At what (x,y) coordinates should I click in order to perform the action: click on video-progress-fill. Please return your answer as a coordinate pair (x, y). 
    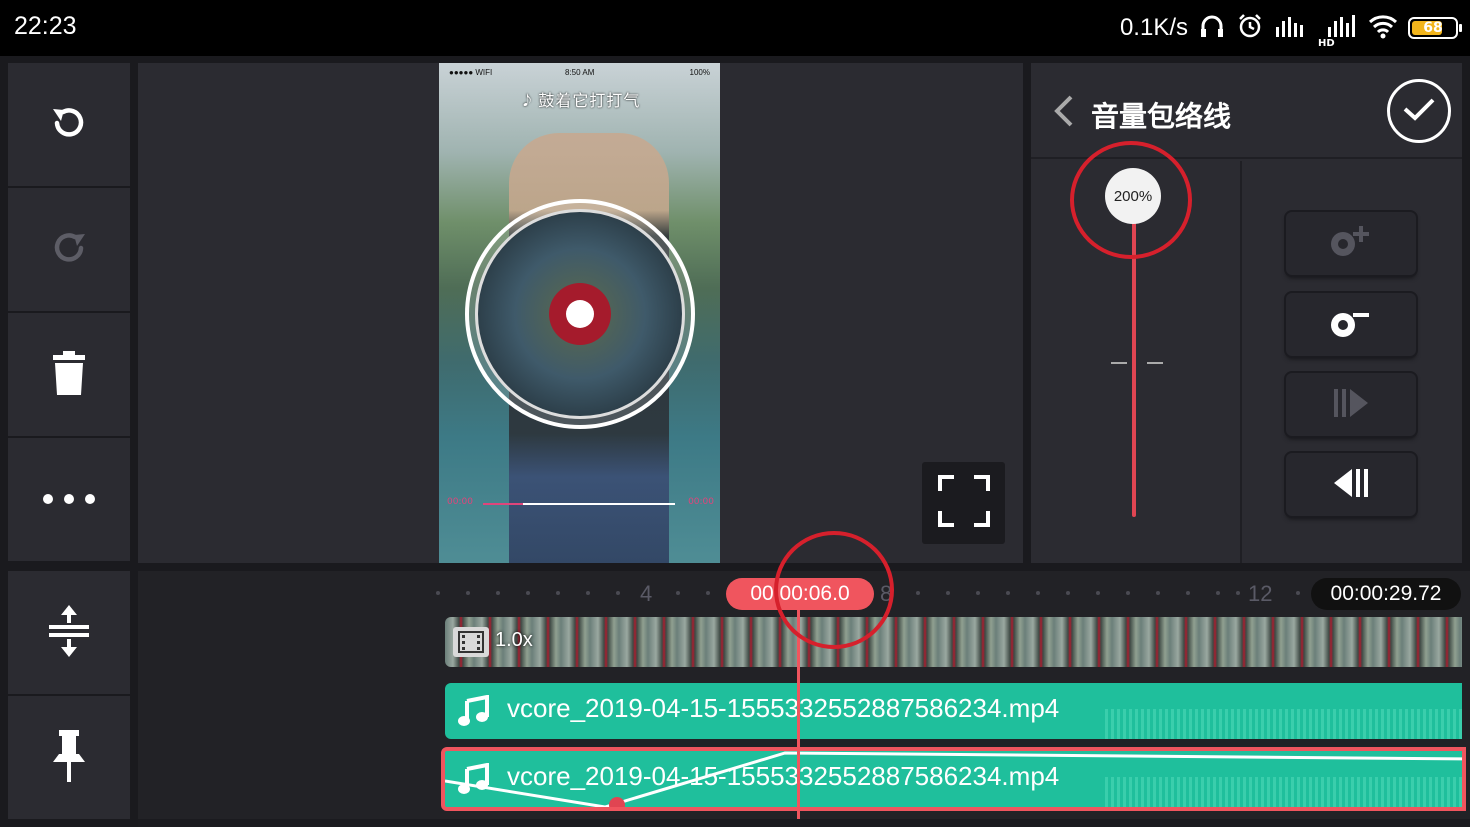
    Looking at the image, I should click on (503, 504).